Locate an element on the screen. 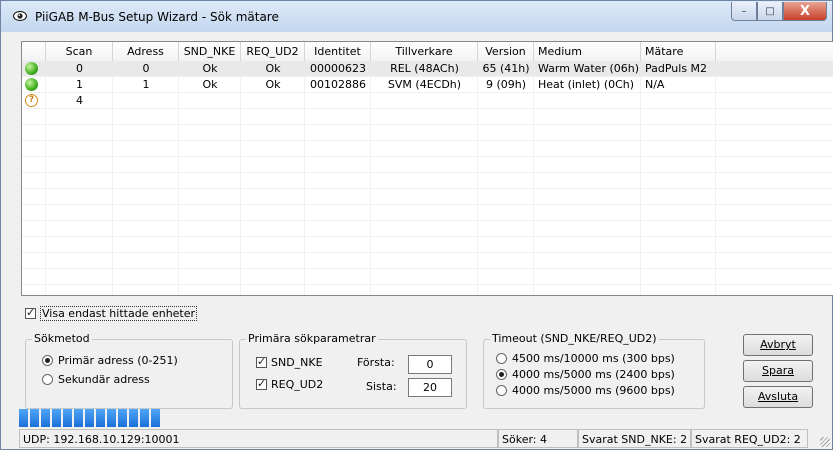 This screenshot has height=450, width=833. status-connection: UDP: 192.168.10.129:10001 is located at coordinates (258, 438).